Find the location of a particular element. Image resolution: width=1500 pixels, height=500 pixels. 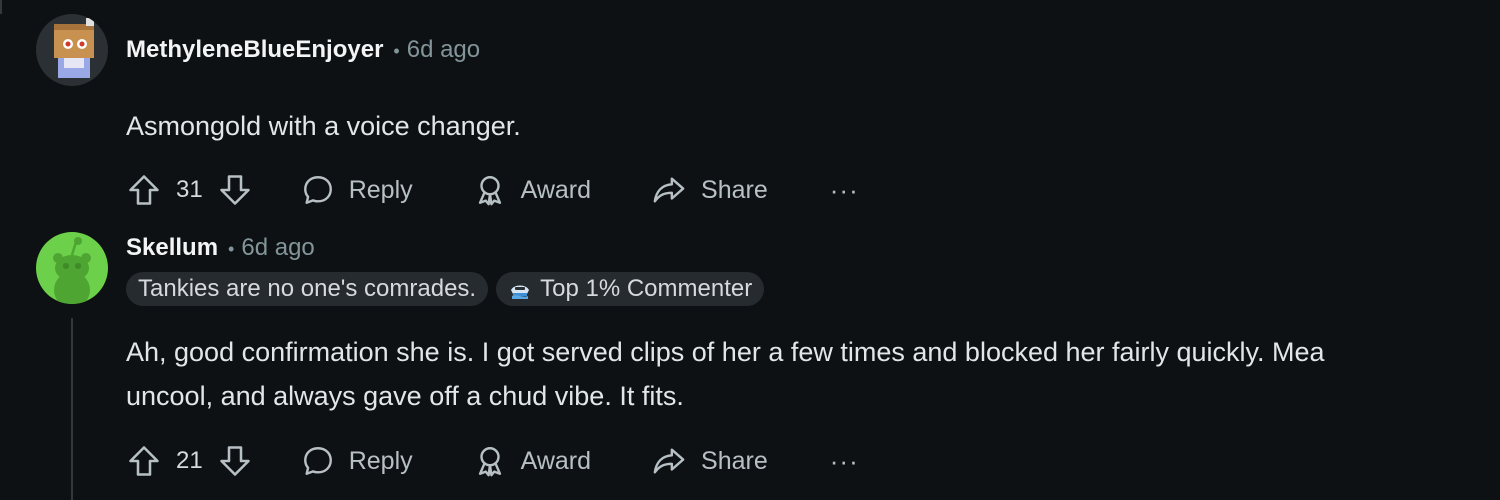

cardboard-box-avatar-icon is located at coordinates (72, 50).